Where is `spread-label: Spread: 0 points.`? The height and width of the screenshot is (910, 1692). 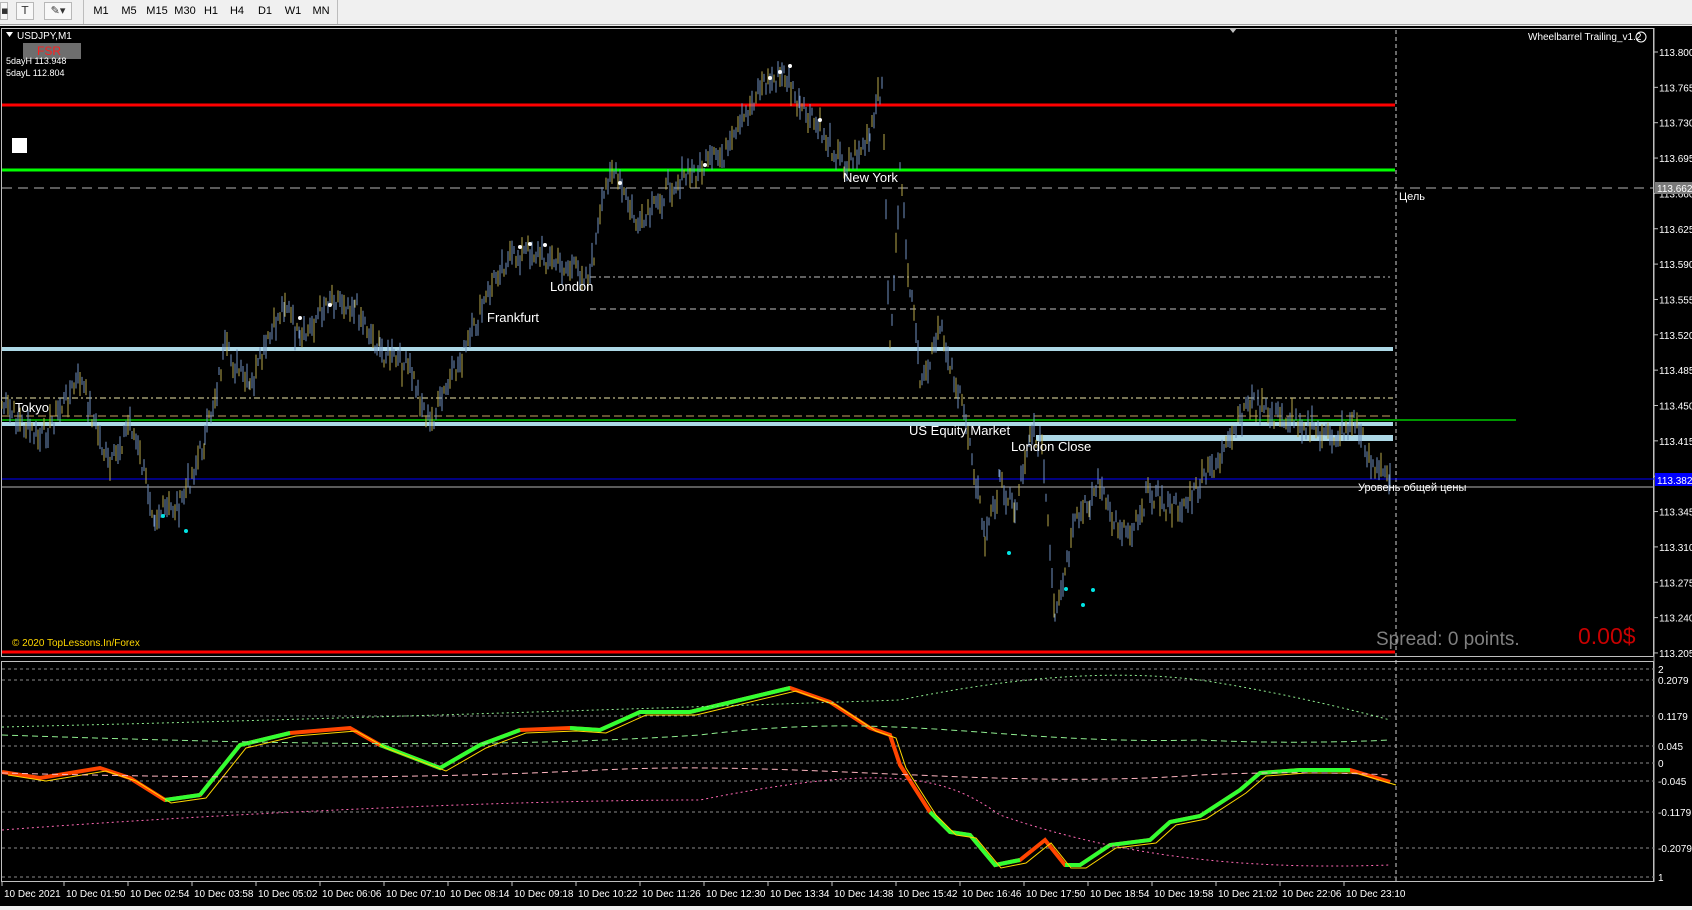
spread-label: Spread: 0 points. is located at coordinates (1448, 639).